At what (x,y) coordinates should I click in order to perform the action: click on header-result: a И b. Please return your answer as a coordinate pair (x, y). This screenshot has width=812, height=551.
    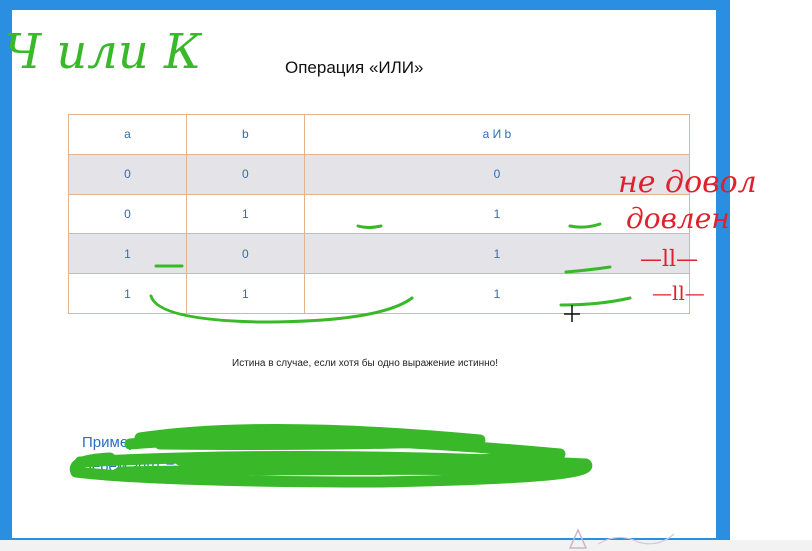
    Looking at the image, I should click on (497, 134).